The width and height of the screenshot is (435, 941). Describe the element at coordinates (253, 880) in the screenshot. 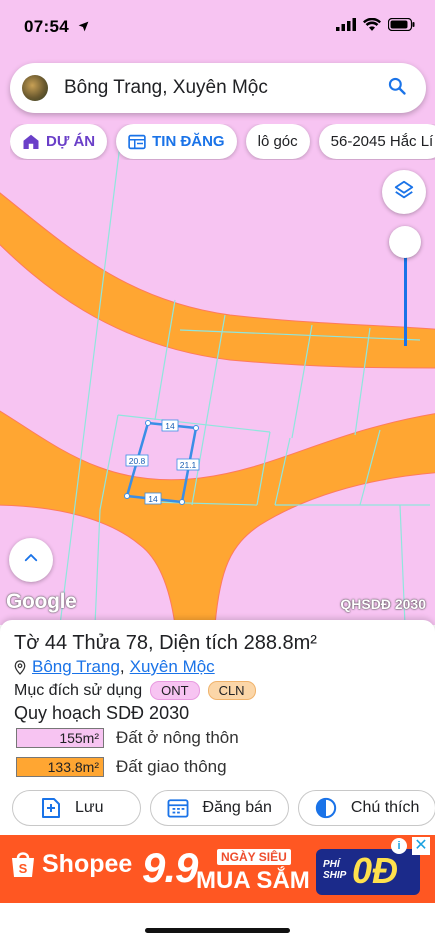

I see `ad-sale-text: MUA SẮM` at that location.